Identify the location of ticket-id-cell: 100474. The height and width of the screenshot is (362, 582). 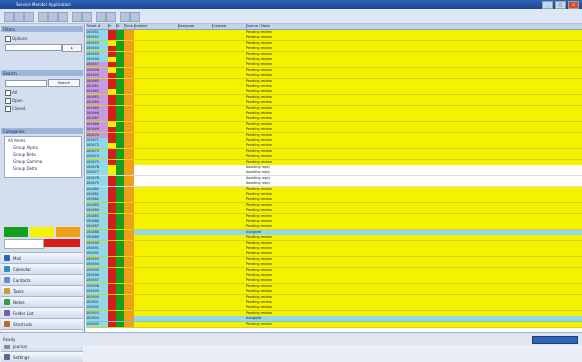
(97, 157).